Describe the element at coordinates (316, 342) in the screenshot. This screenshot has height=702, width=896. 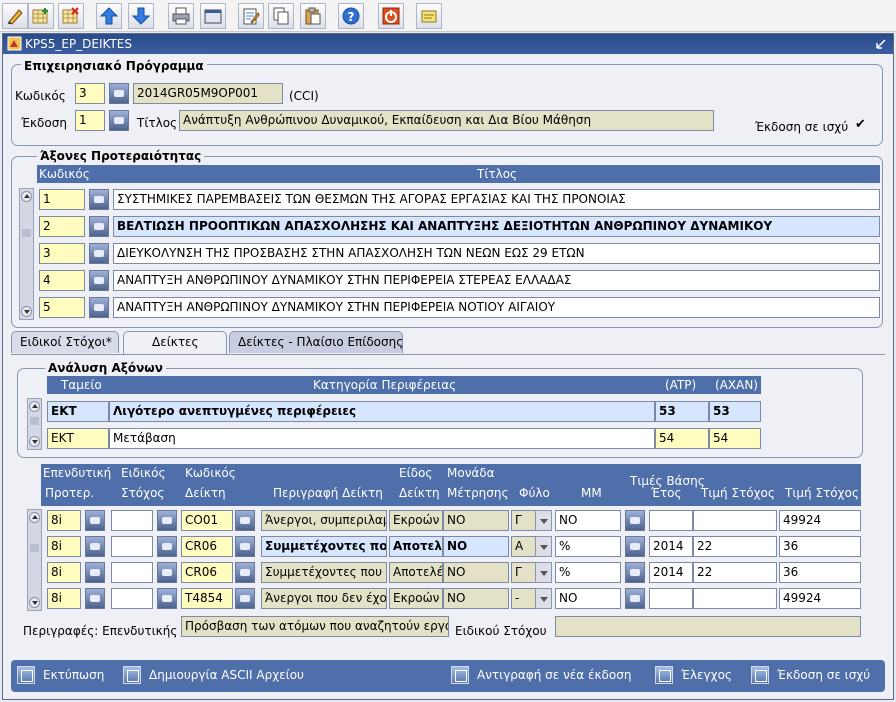
I see `tab-performance-indicators: Δείκτες - Πλαίσιο Επίδοσης` at that location.